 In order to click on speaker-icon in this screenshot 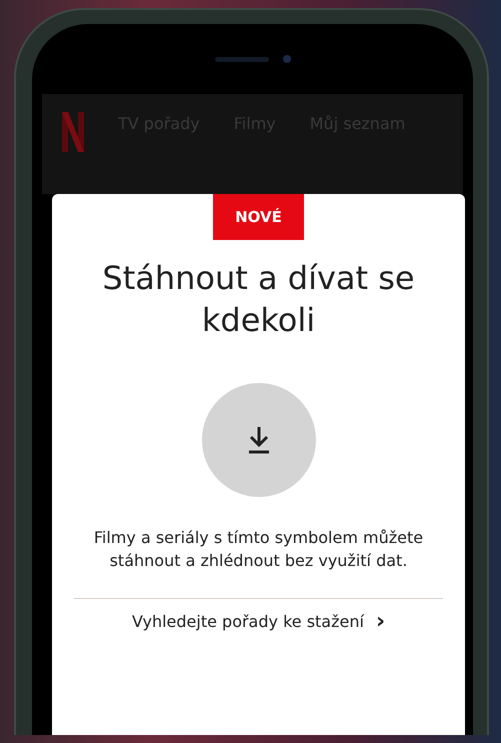, I will do `click(241, 59)`.